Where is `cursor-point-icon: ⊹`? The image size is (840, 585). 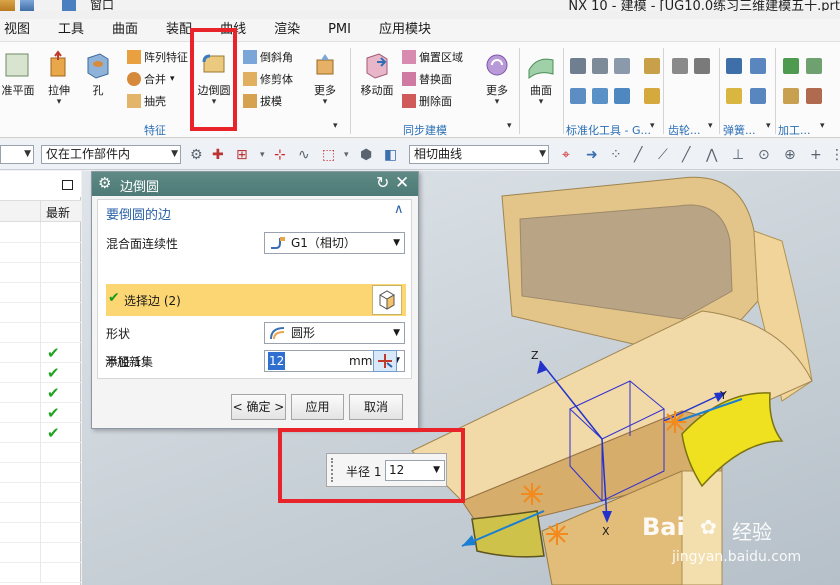
cursor-point-icon: ⊹ is located at coordinates (280, 155).